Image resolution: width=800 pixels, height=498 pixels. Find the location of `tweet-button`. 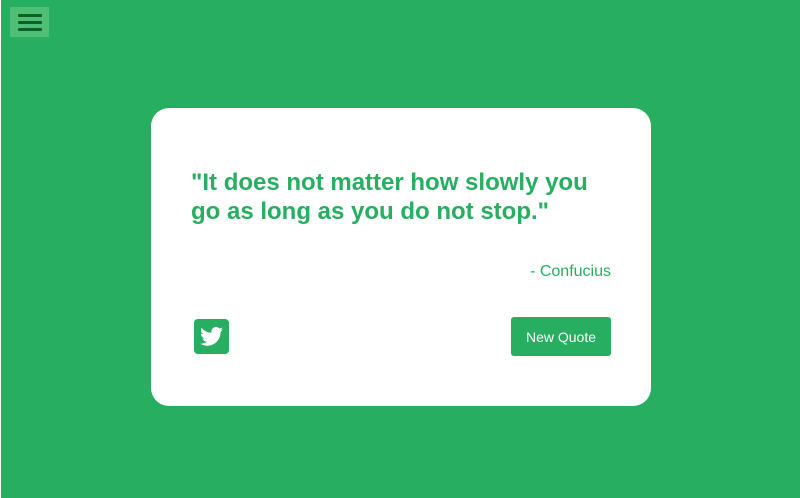

tweet-button is located at coordinates (211, 336).